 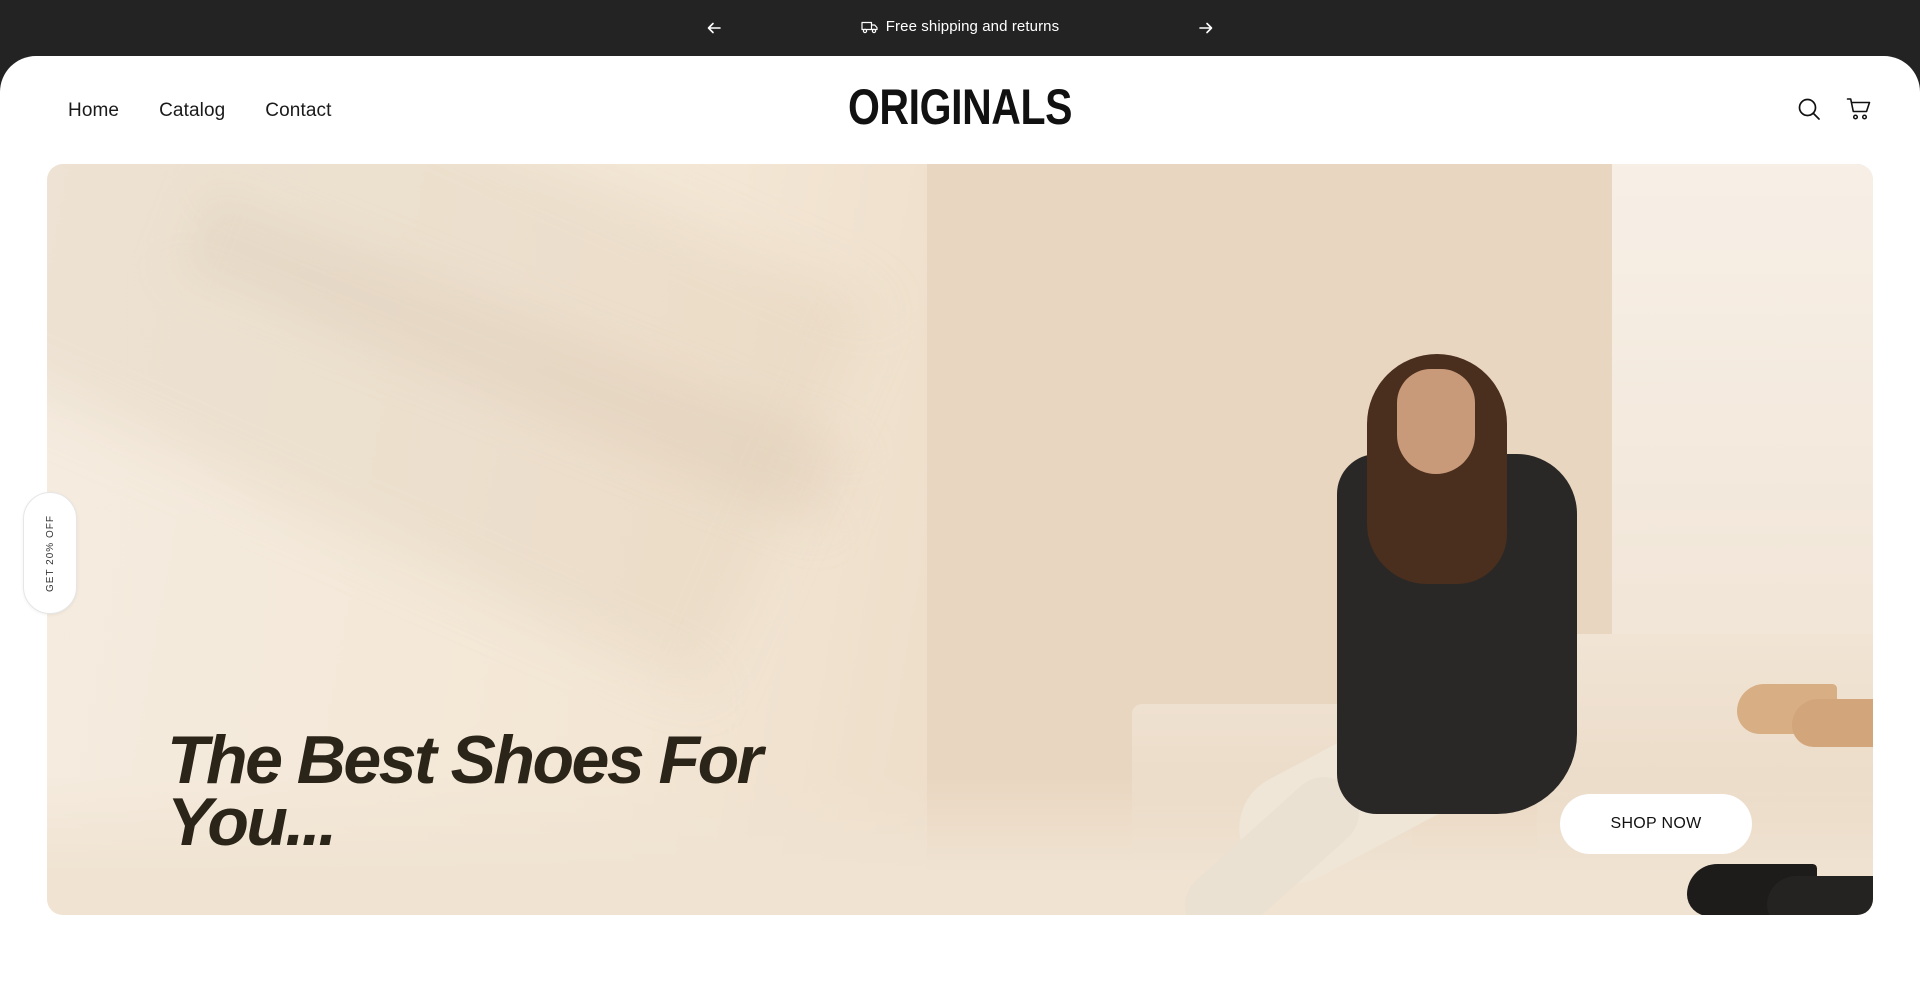 I want to click on hero-model, so click(x=1436, y=421).